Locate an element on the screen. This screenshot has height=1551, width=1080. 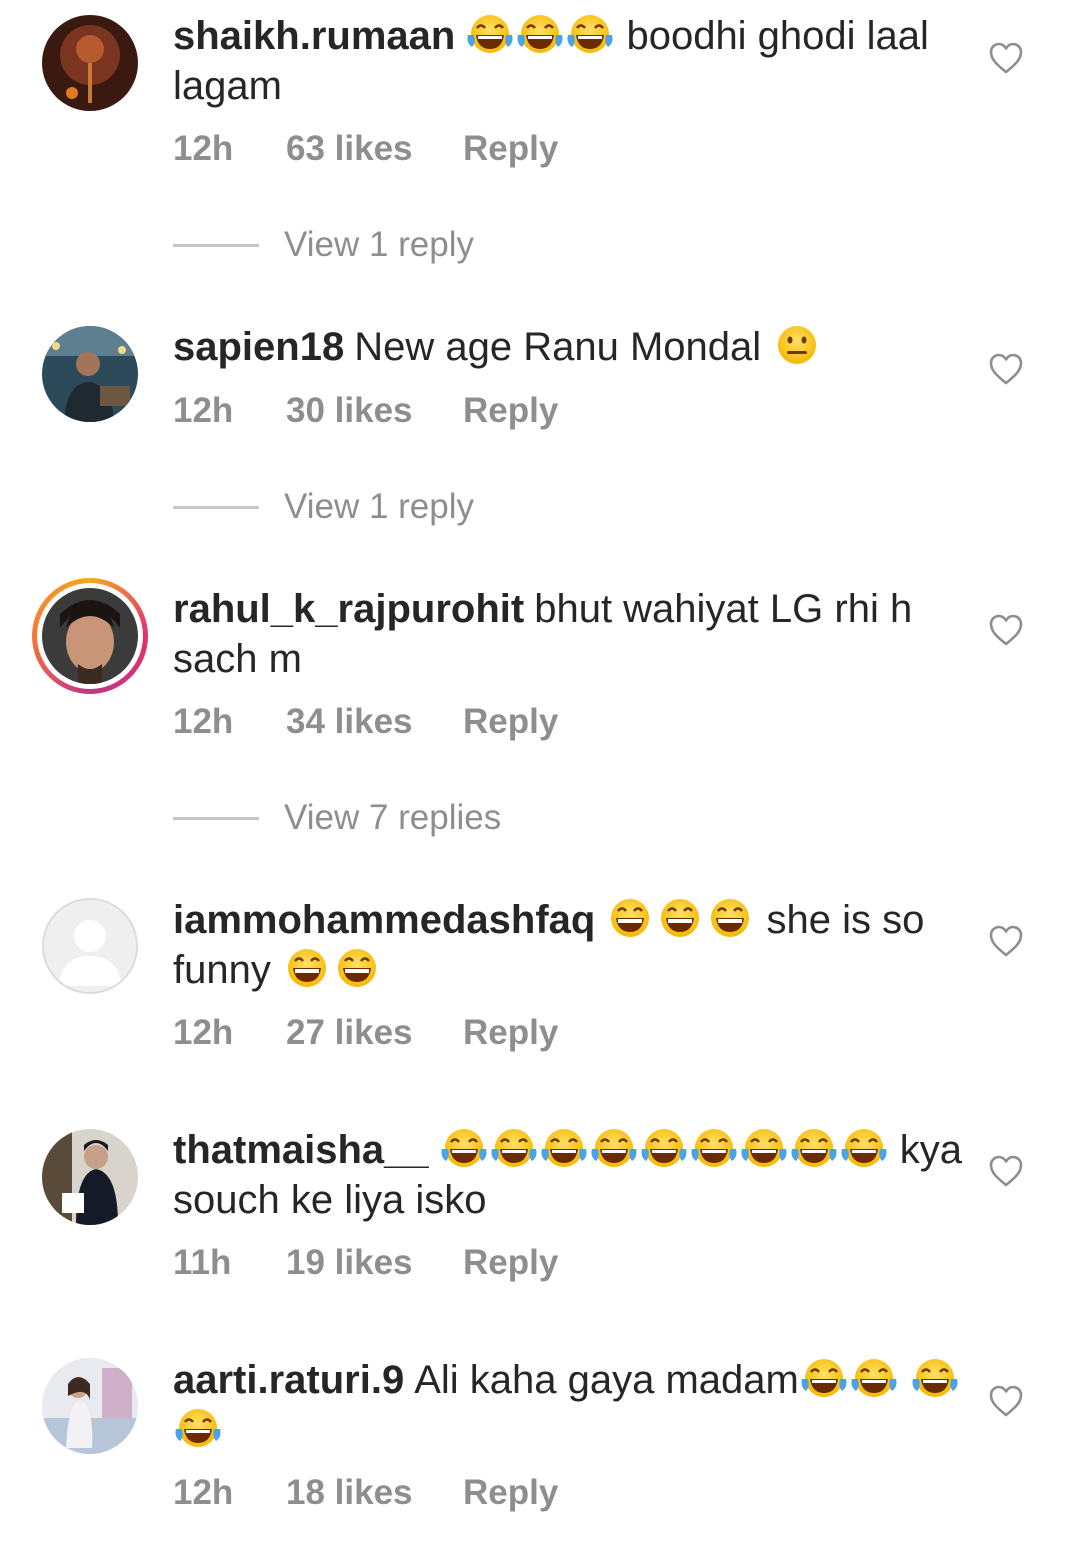
username-link: aarti.raturi.9 is located at coordinates (288, 1380).